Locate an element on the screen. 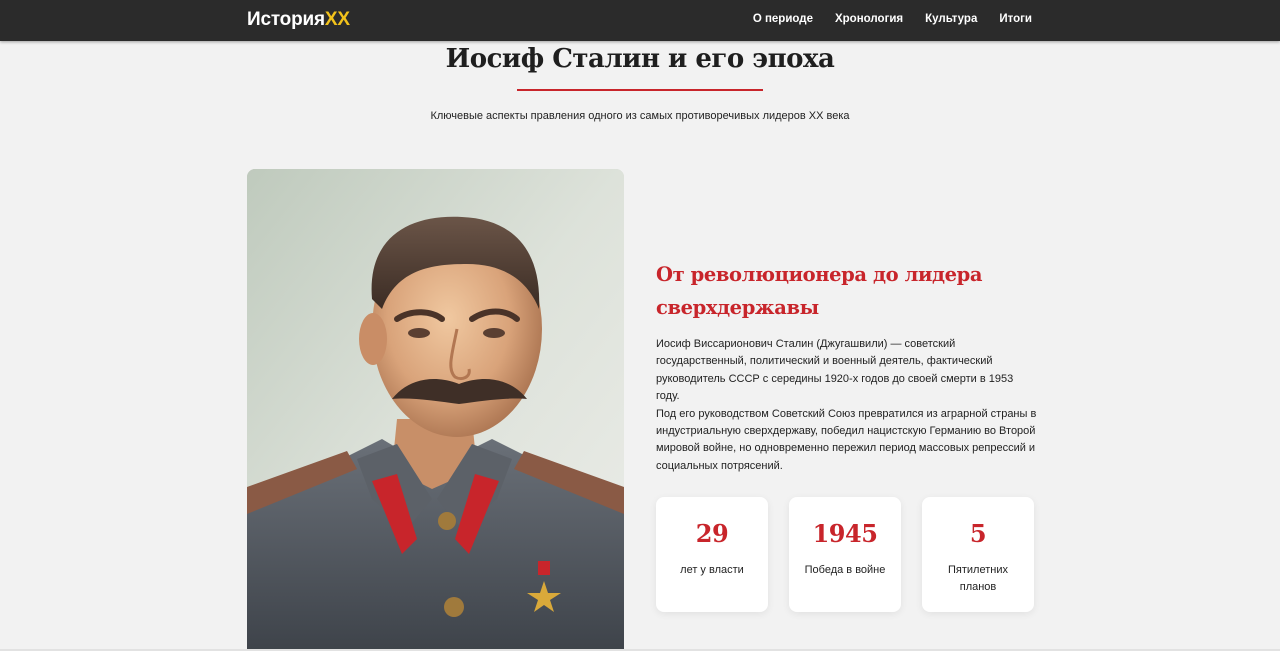  stat-value: 5 is located at coordinates (978, 533).